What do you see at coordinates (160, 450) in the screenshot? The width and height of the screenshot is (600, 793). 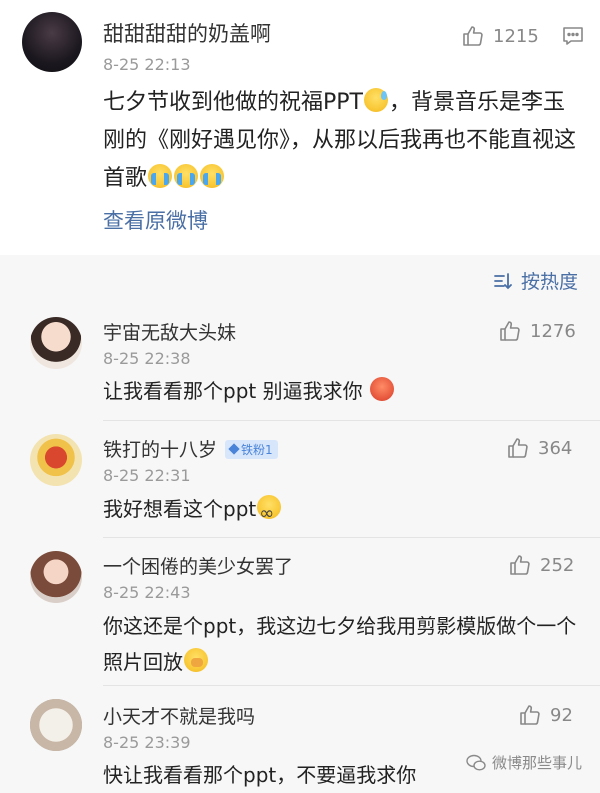 I see `commenter-username-text: 铁打的十八岁` at bounding box center [160, 450].